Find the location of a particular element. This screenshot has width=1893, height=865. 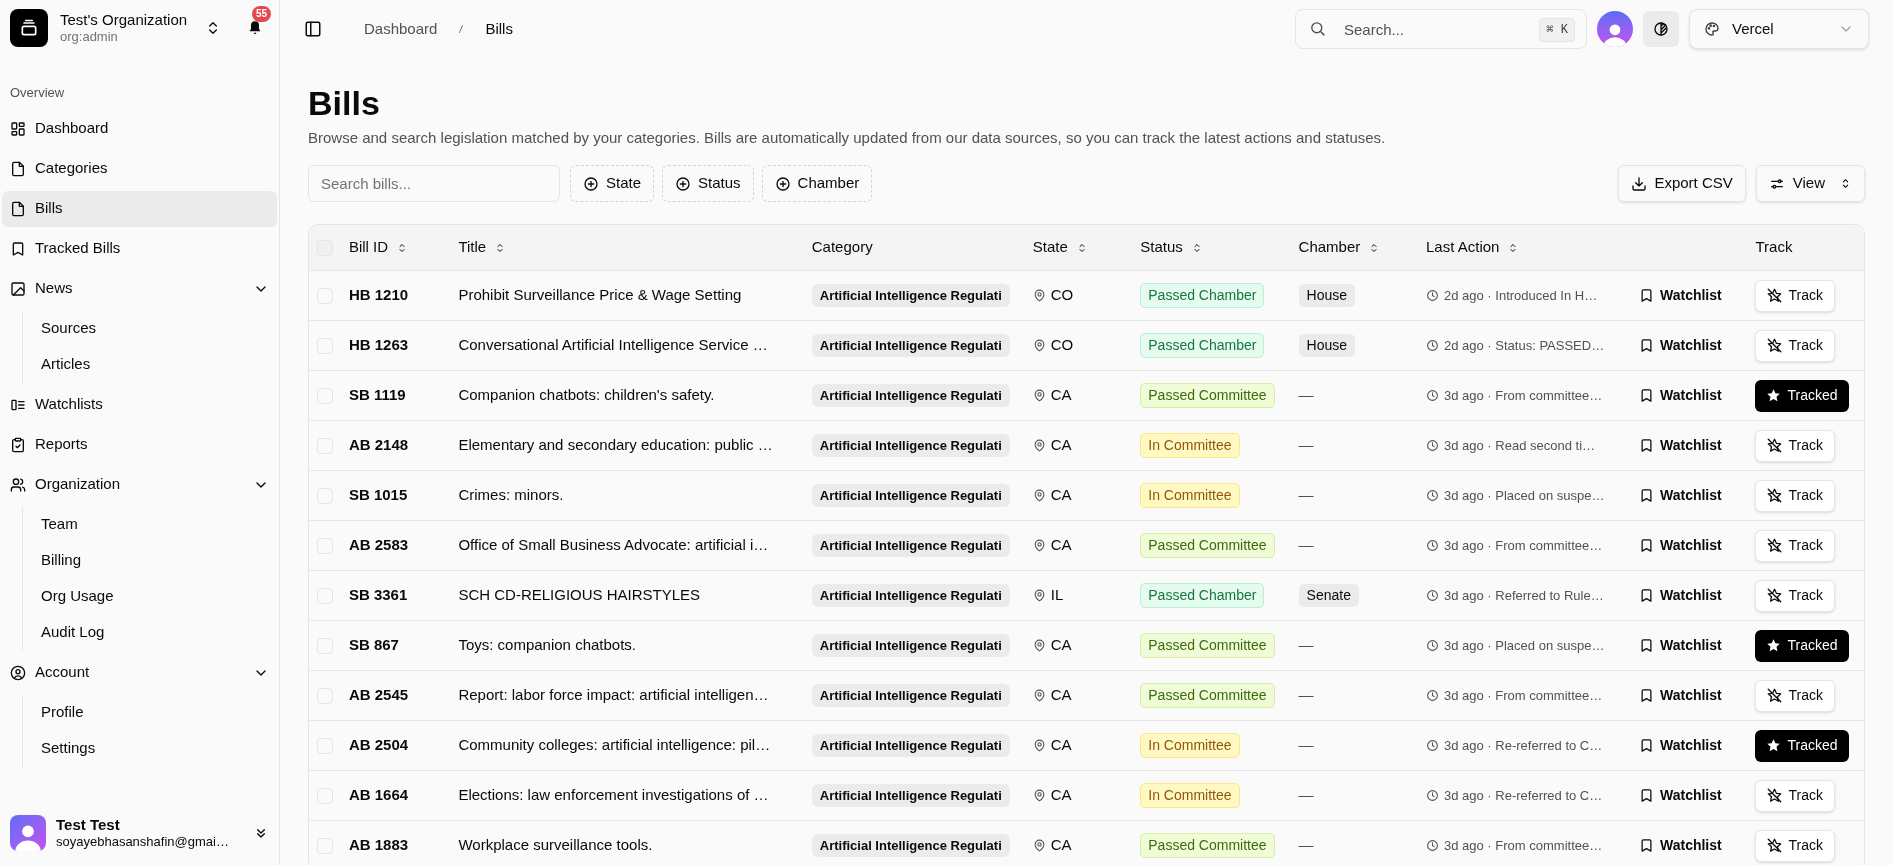

bill-id: HB 1210 is located at coordinates (378, 295).